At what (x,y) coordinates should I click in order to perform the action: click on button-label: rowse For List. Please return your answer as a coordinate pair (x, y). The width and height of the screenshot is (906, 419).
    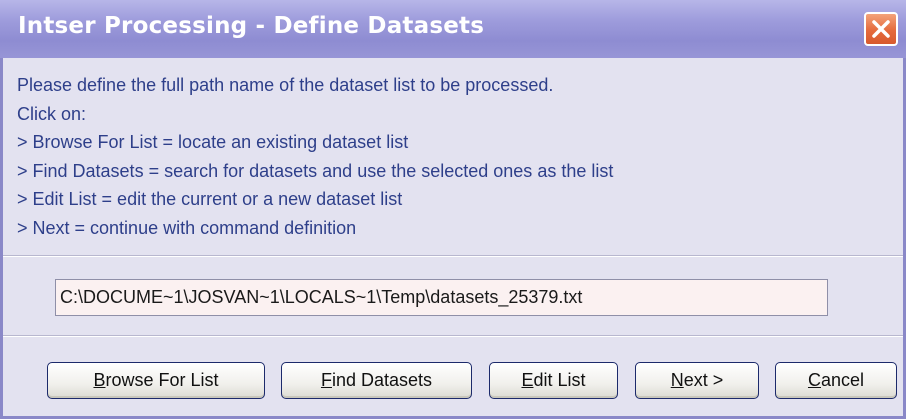
    Looking at the image, I should click on (162, 380).